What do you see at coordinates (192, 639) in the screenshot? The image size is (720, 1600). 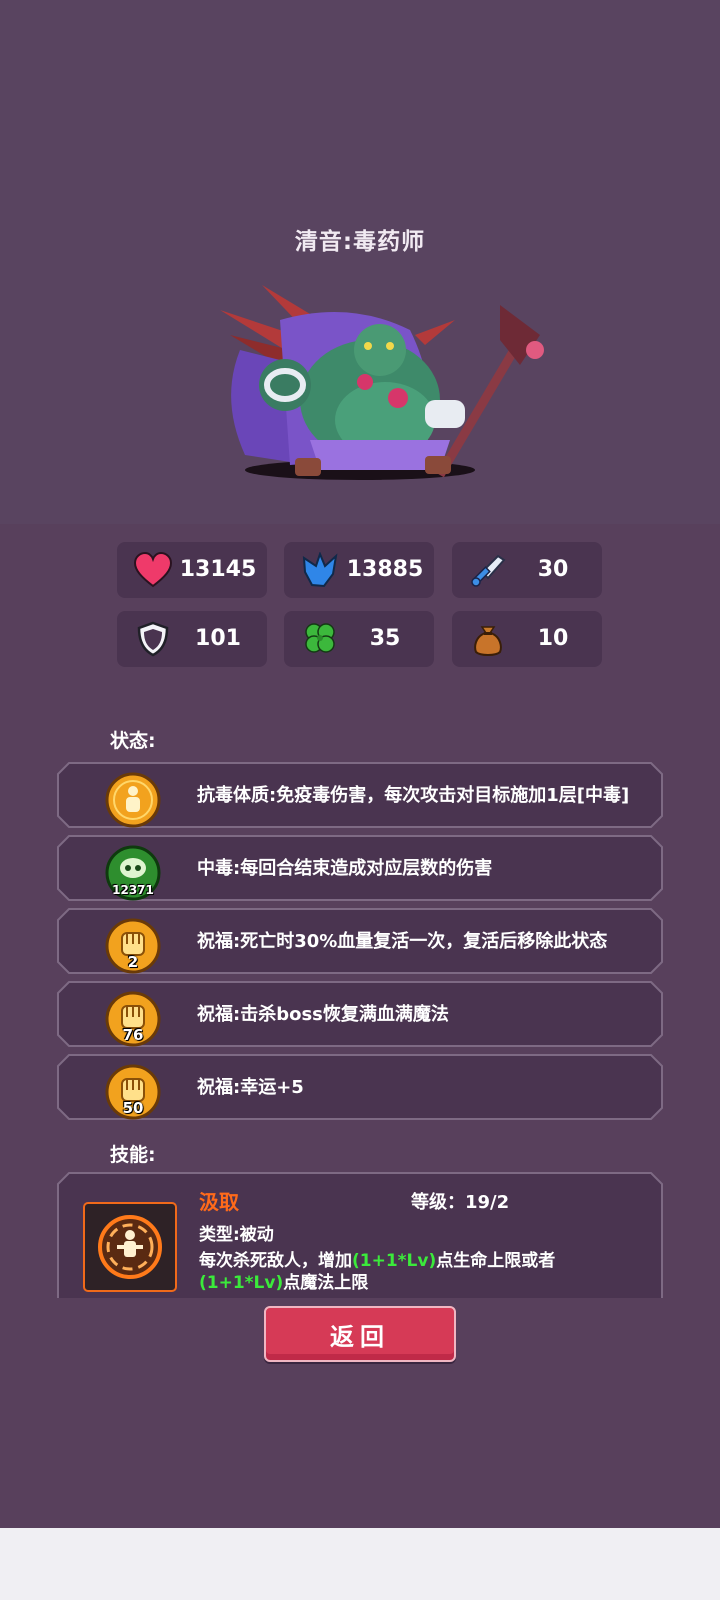 I see `stat-defense: 101` at bounding box center [192, 639].